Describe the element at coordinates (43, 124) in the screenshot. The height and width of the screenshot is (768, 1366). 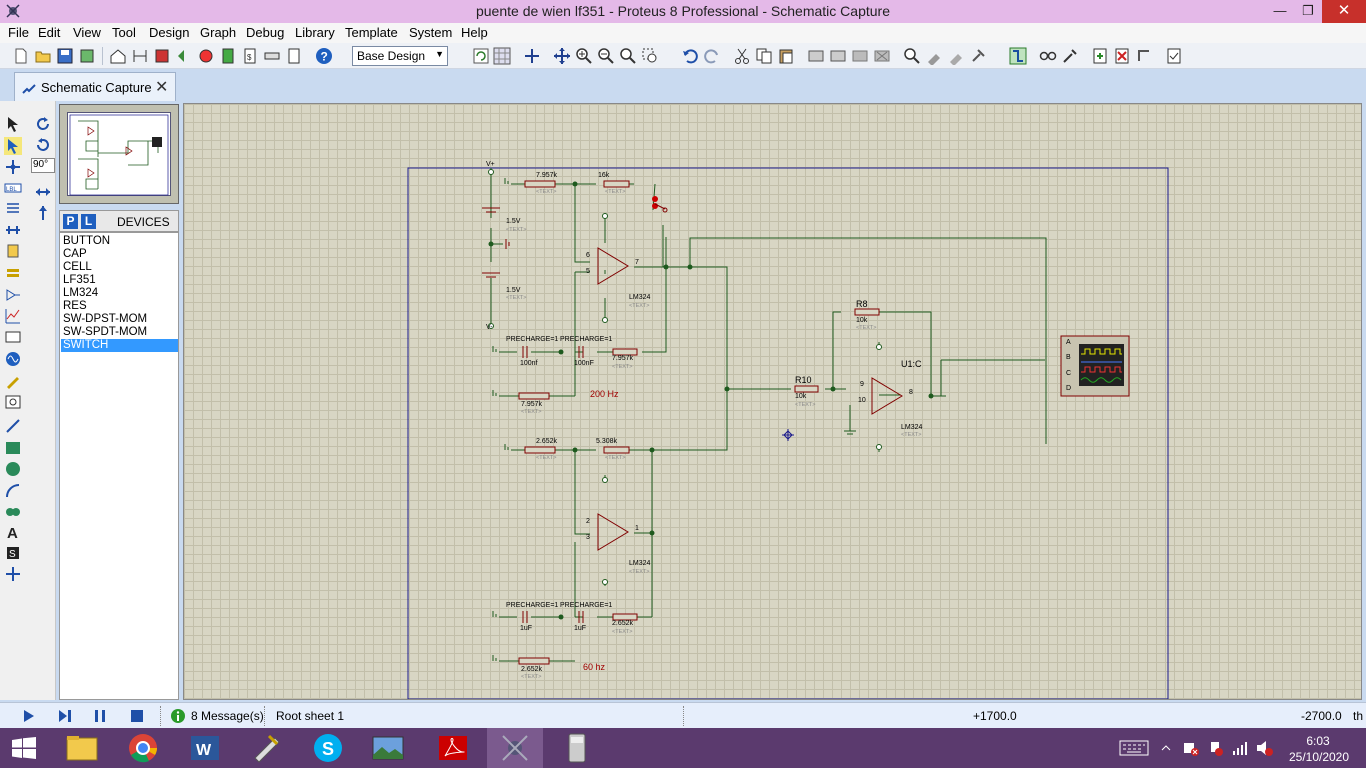
I see `rotate-clockwise-icon` at that location.